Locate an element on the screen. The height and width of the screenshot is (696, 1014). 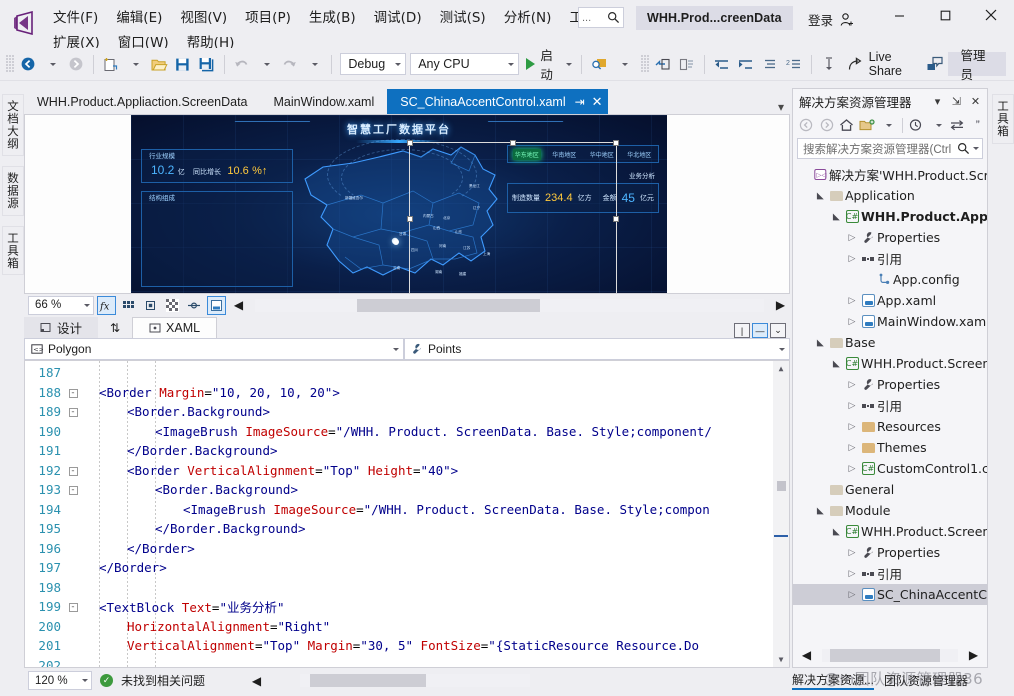
menu-test: 测试(S) is located at coordinates (463, 16).